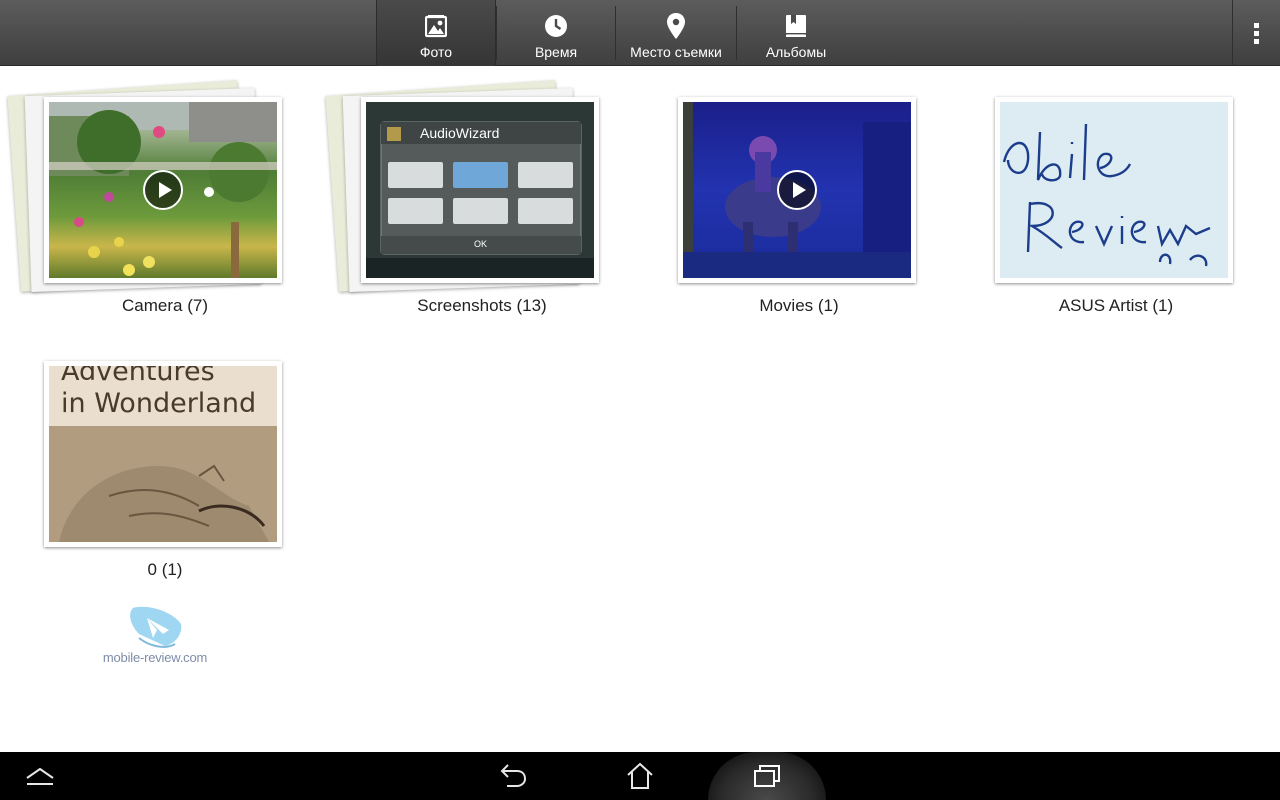 This screenshot has height=800, width=1280. Describe the element at coordinates (796, 26) in the screenshot. I see `album-book-icon` at that location.